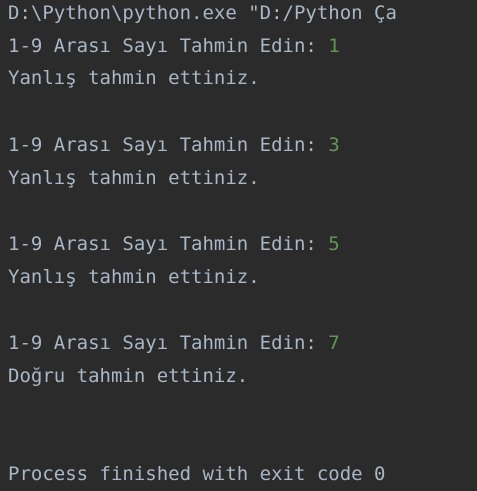 The height and width of the screenshot is (491, 477). Describe the element at coordinates (334, 343) in the screenshot. I see `user-input-value: 7` at that location.